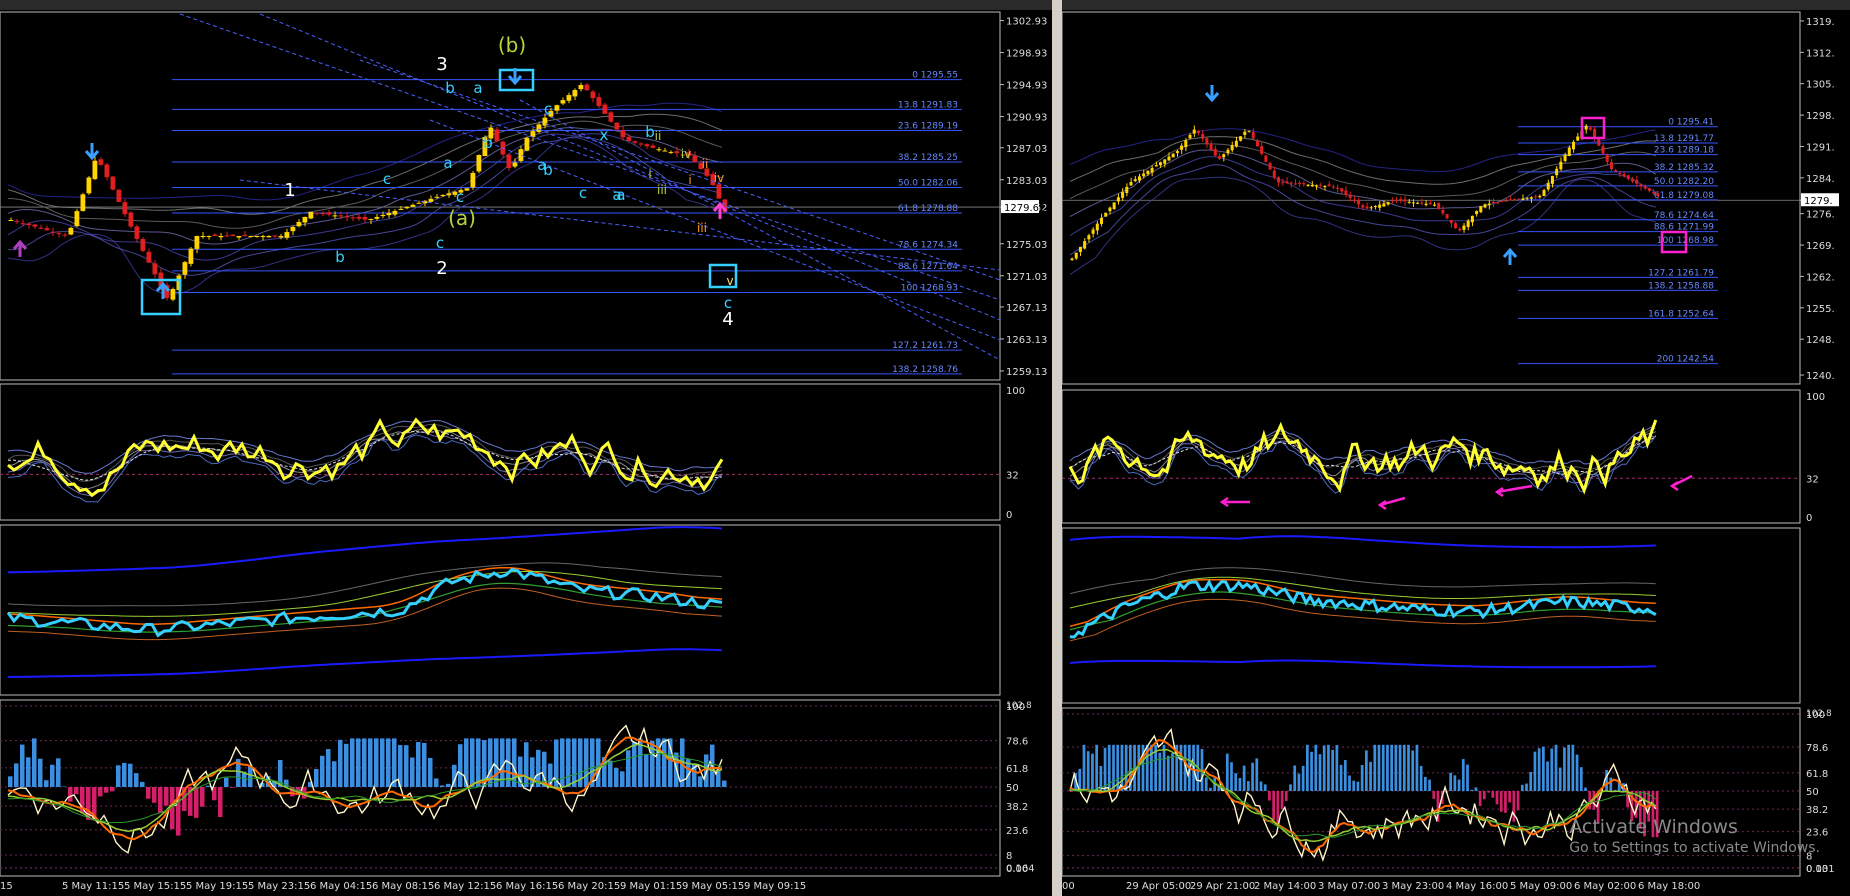  What do you see at coordinates (279, 886) in the screenshot?
I see `time-axis-label: 5 May 23:15` at bounding box center [279, 886].